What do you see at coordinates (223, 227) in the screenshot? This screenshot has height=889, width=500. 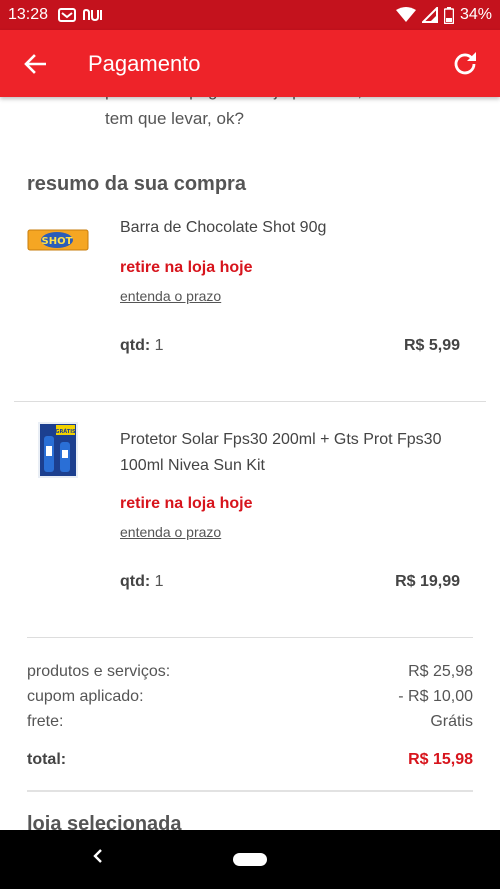 I see `product-name: Barra de Chocolate Shot 90g` at bounding box center [223, 227].